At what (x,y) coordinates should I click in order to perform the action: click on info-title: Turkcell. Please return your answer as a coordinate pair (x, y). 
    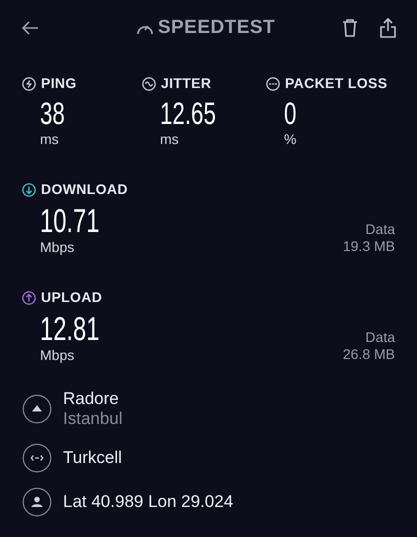
    Looking at the image, I should click on (92, 458).